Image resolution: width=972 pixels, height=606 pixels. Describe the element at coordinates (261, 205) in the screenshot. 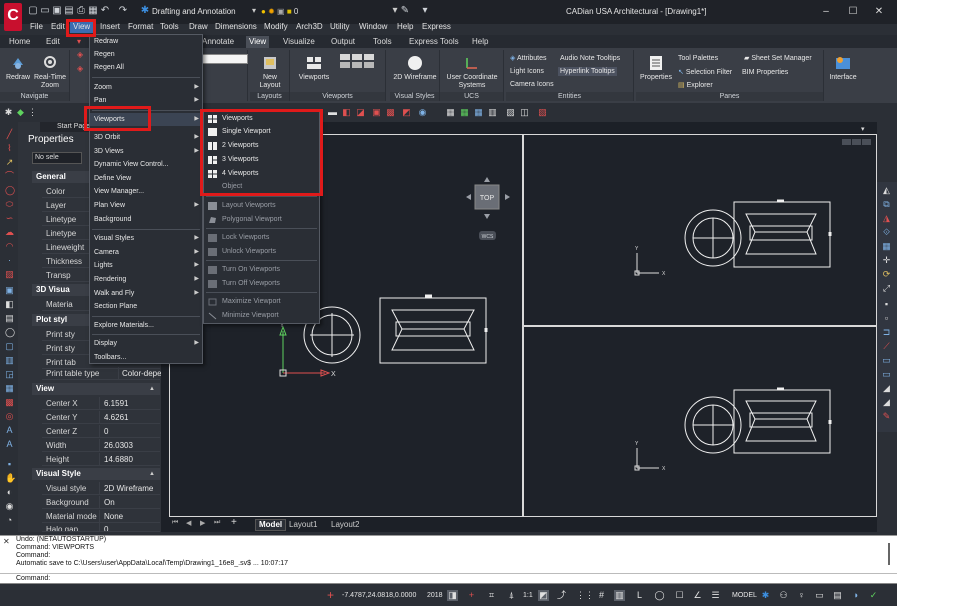

I see `submenu-item-layout-viewports: Layout Viewports` at that location.